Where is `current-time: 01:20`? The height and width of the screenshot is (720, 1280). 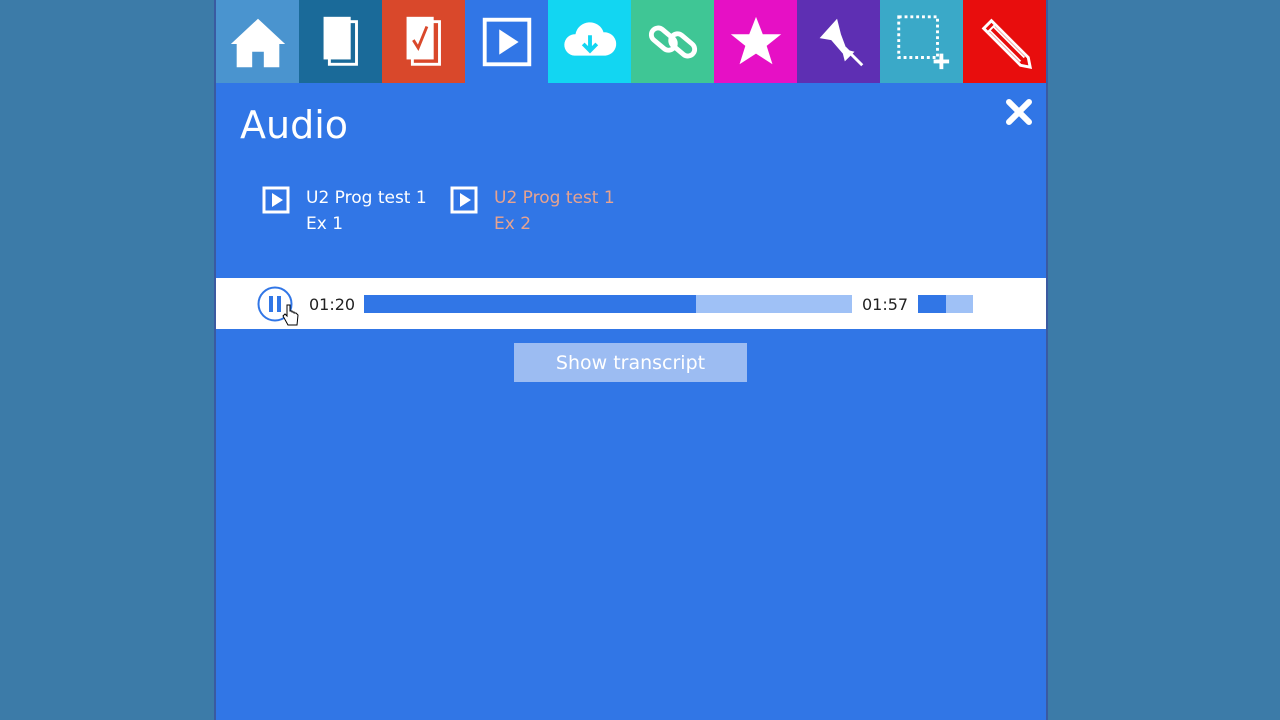 current-time: 01:20 is located at coordinates (332, 304).